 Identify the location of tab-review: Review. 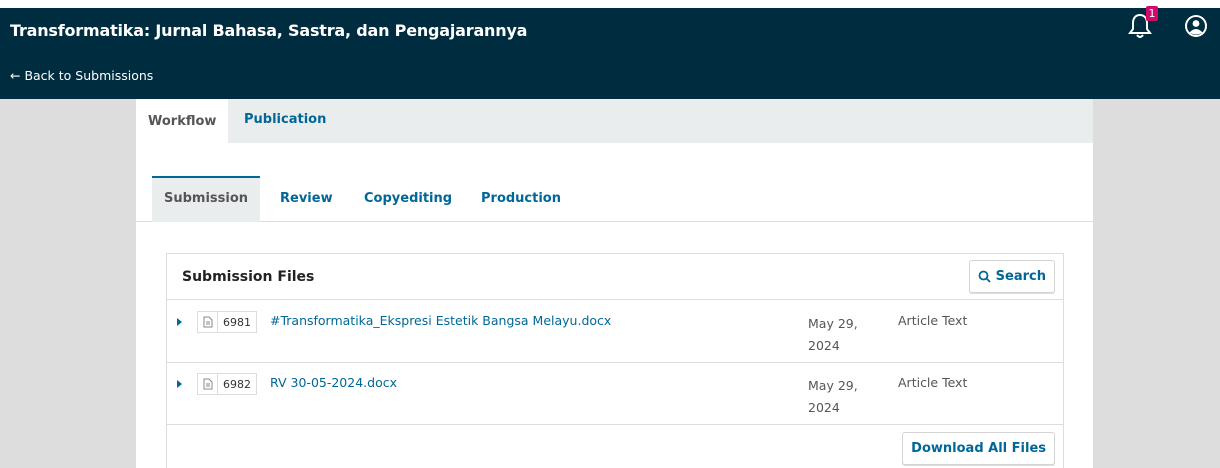
(306, 199).